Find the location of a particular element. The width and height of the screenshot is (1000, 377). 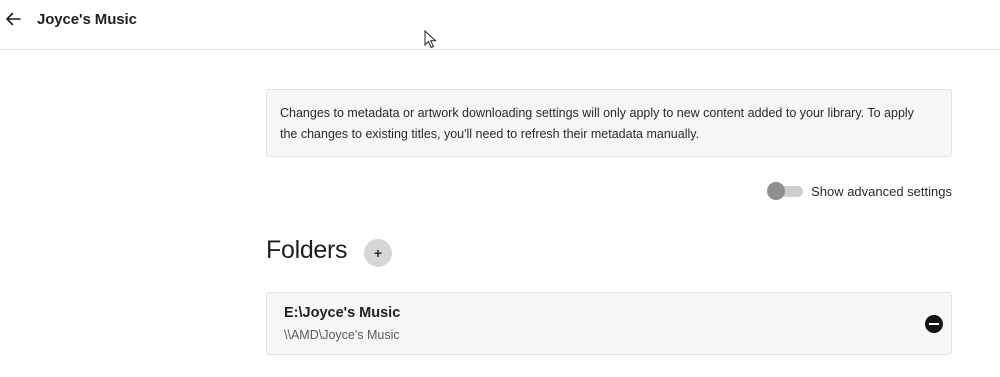

remove-folder-button is located at coordinates (934, 324).